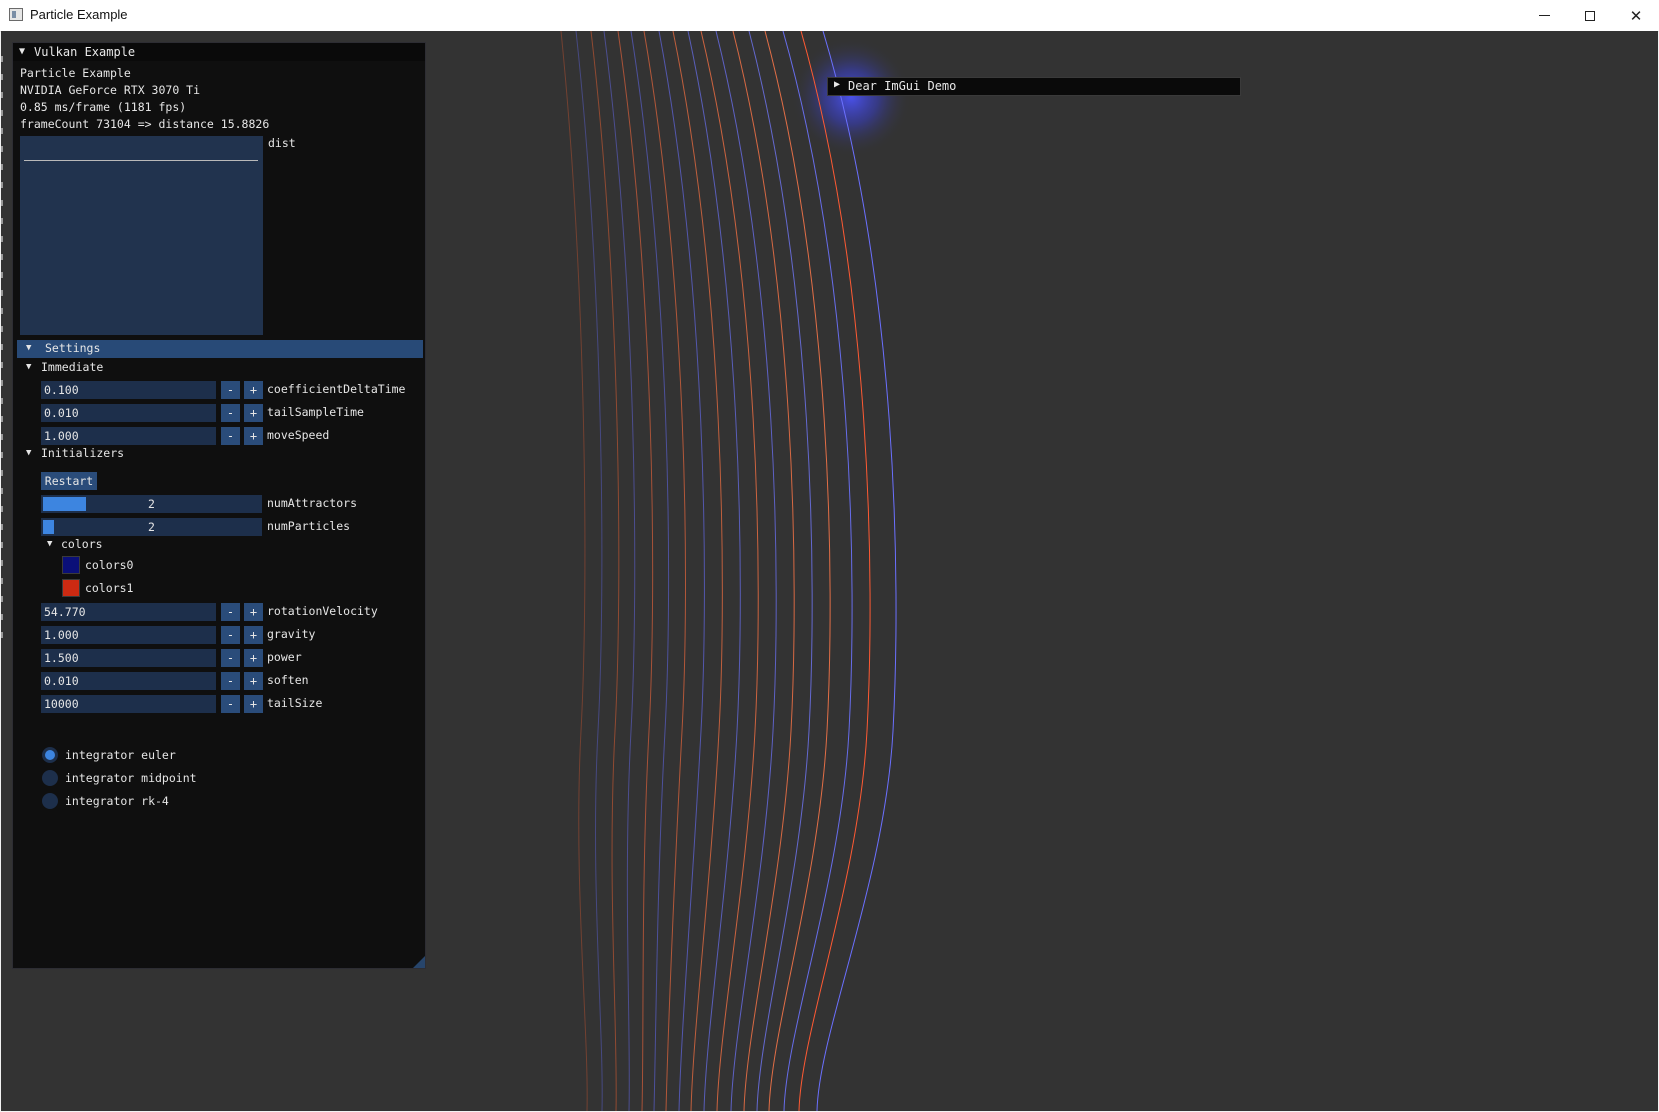 The image size is (1659, 1112). I want to click on integrator-midpoint-radio, so click(50, 778).